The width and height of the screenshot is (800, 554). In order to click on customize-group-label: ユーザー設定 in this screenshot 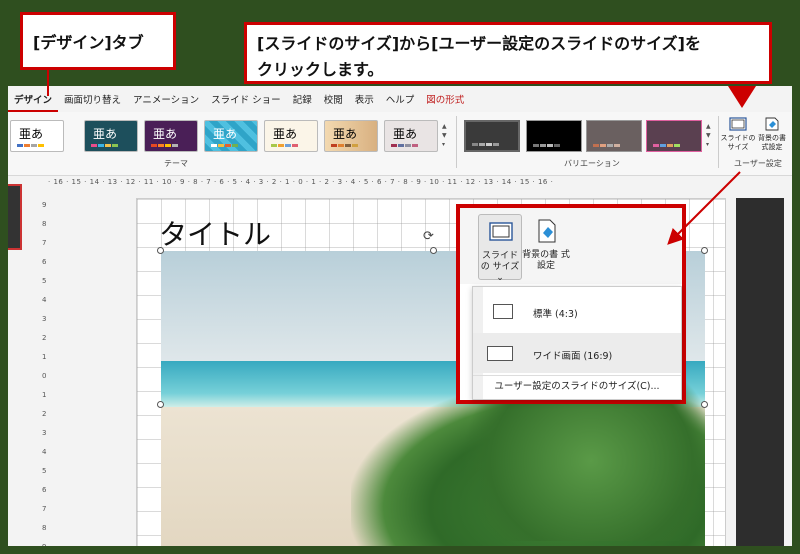, I will do `click(758, 163)`.